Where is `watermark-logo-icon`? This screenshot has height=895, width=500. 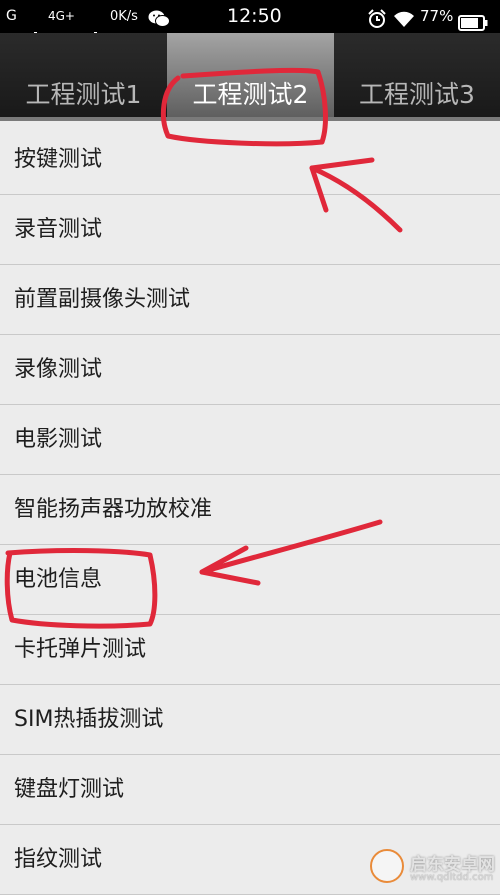 watermark-logo-icon is located at coordinates (387, 866).